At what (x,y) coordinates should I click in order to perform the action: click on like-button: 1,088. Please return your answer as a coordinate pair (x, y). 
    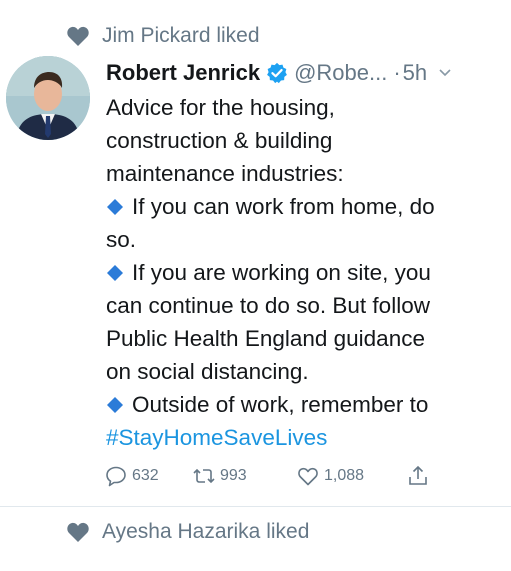
    Looking at the image, I should click on (351, 476).